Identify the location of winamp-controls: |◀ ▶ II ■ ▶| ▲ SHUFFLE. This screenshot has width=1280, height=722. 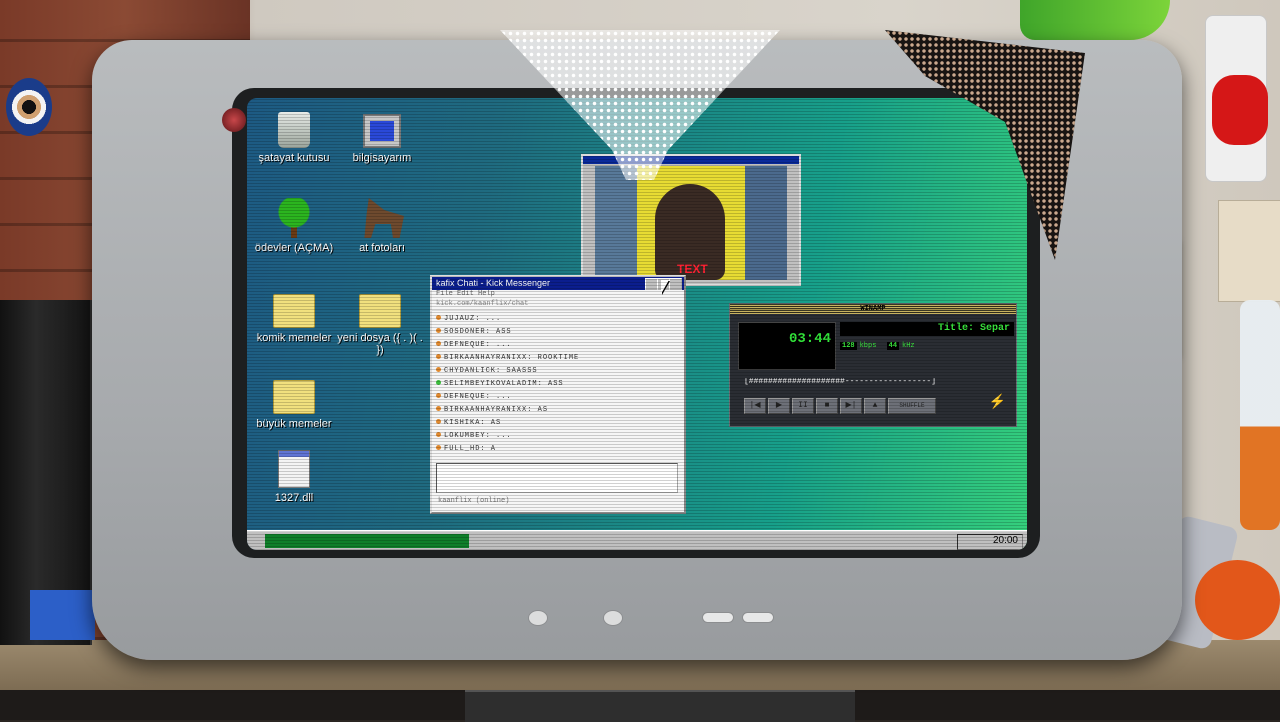
(841, 404).